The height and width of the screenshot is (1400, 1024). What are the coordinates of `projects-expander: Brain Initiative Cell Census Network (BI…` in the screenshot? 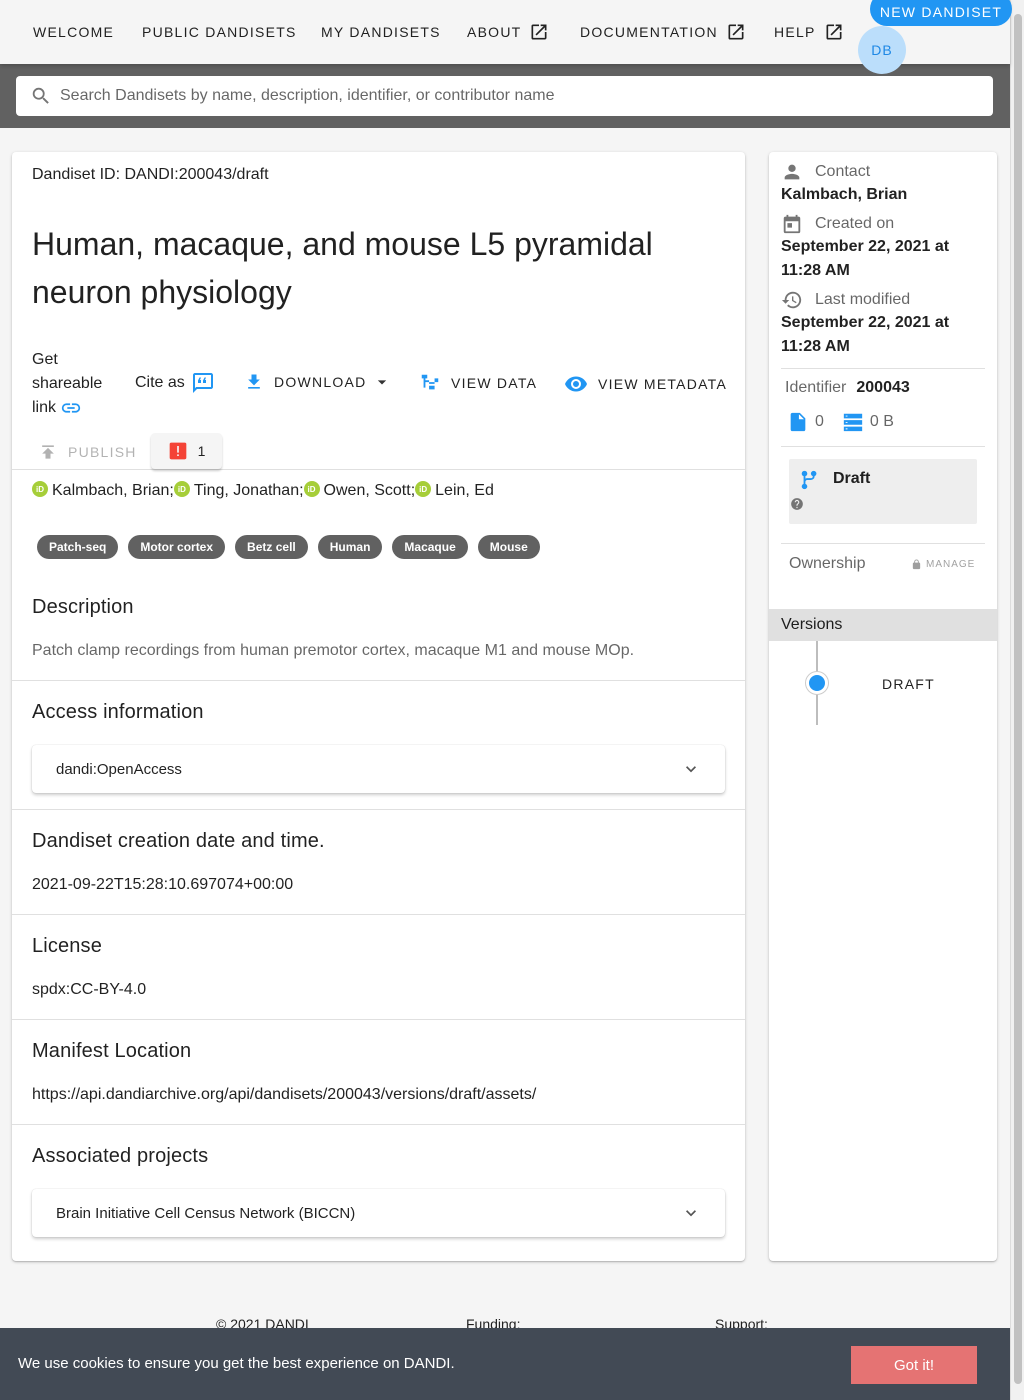 It's located at (378, 1213).